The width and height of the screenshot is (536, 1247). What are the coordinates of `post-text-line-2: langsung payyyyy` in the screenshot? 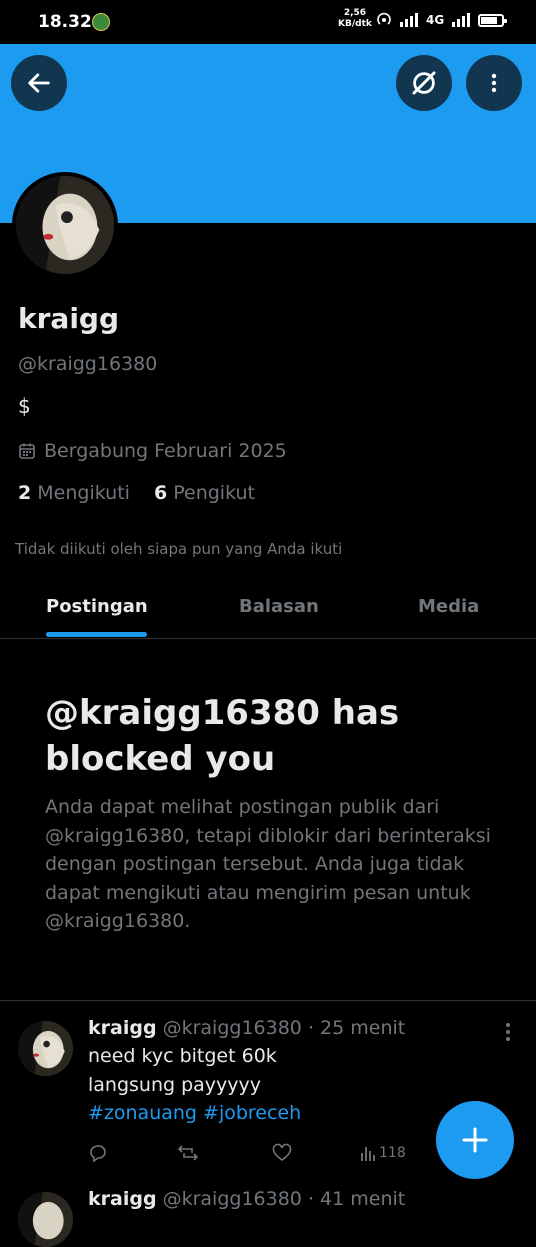 It's located at (175, 1085).